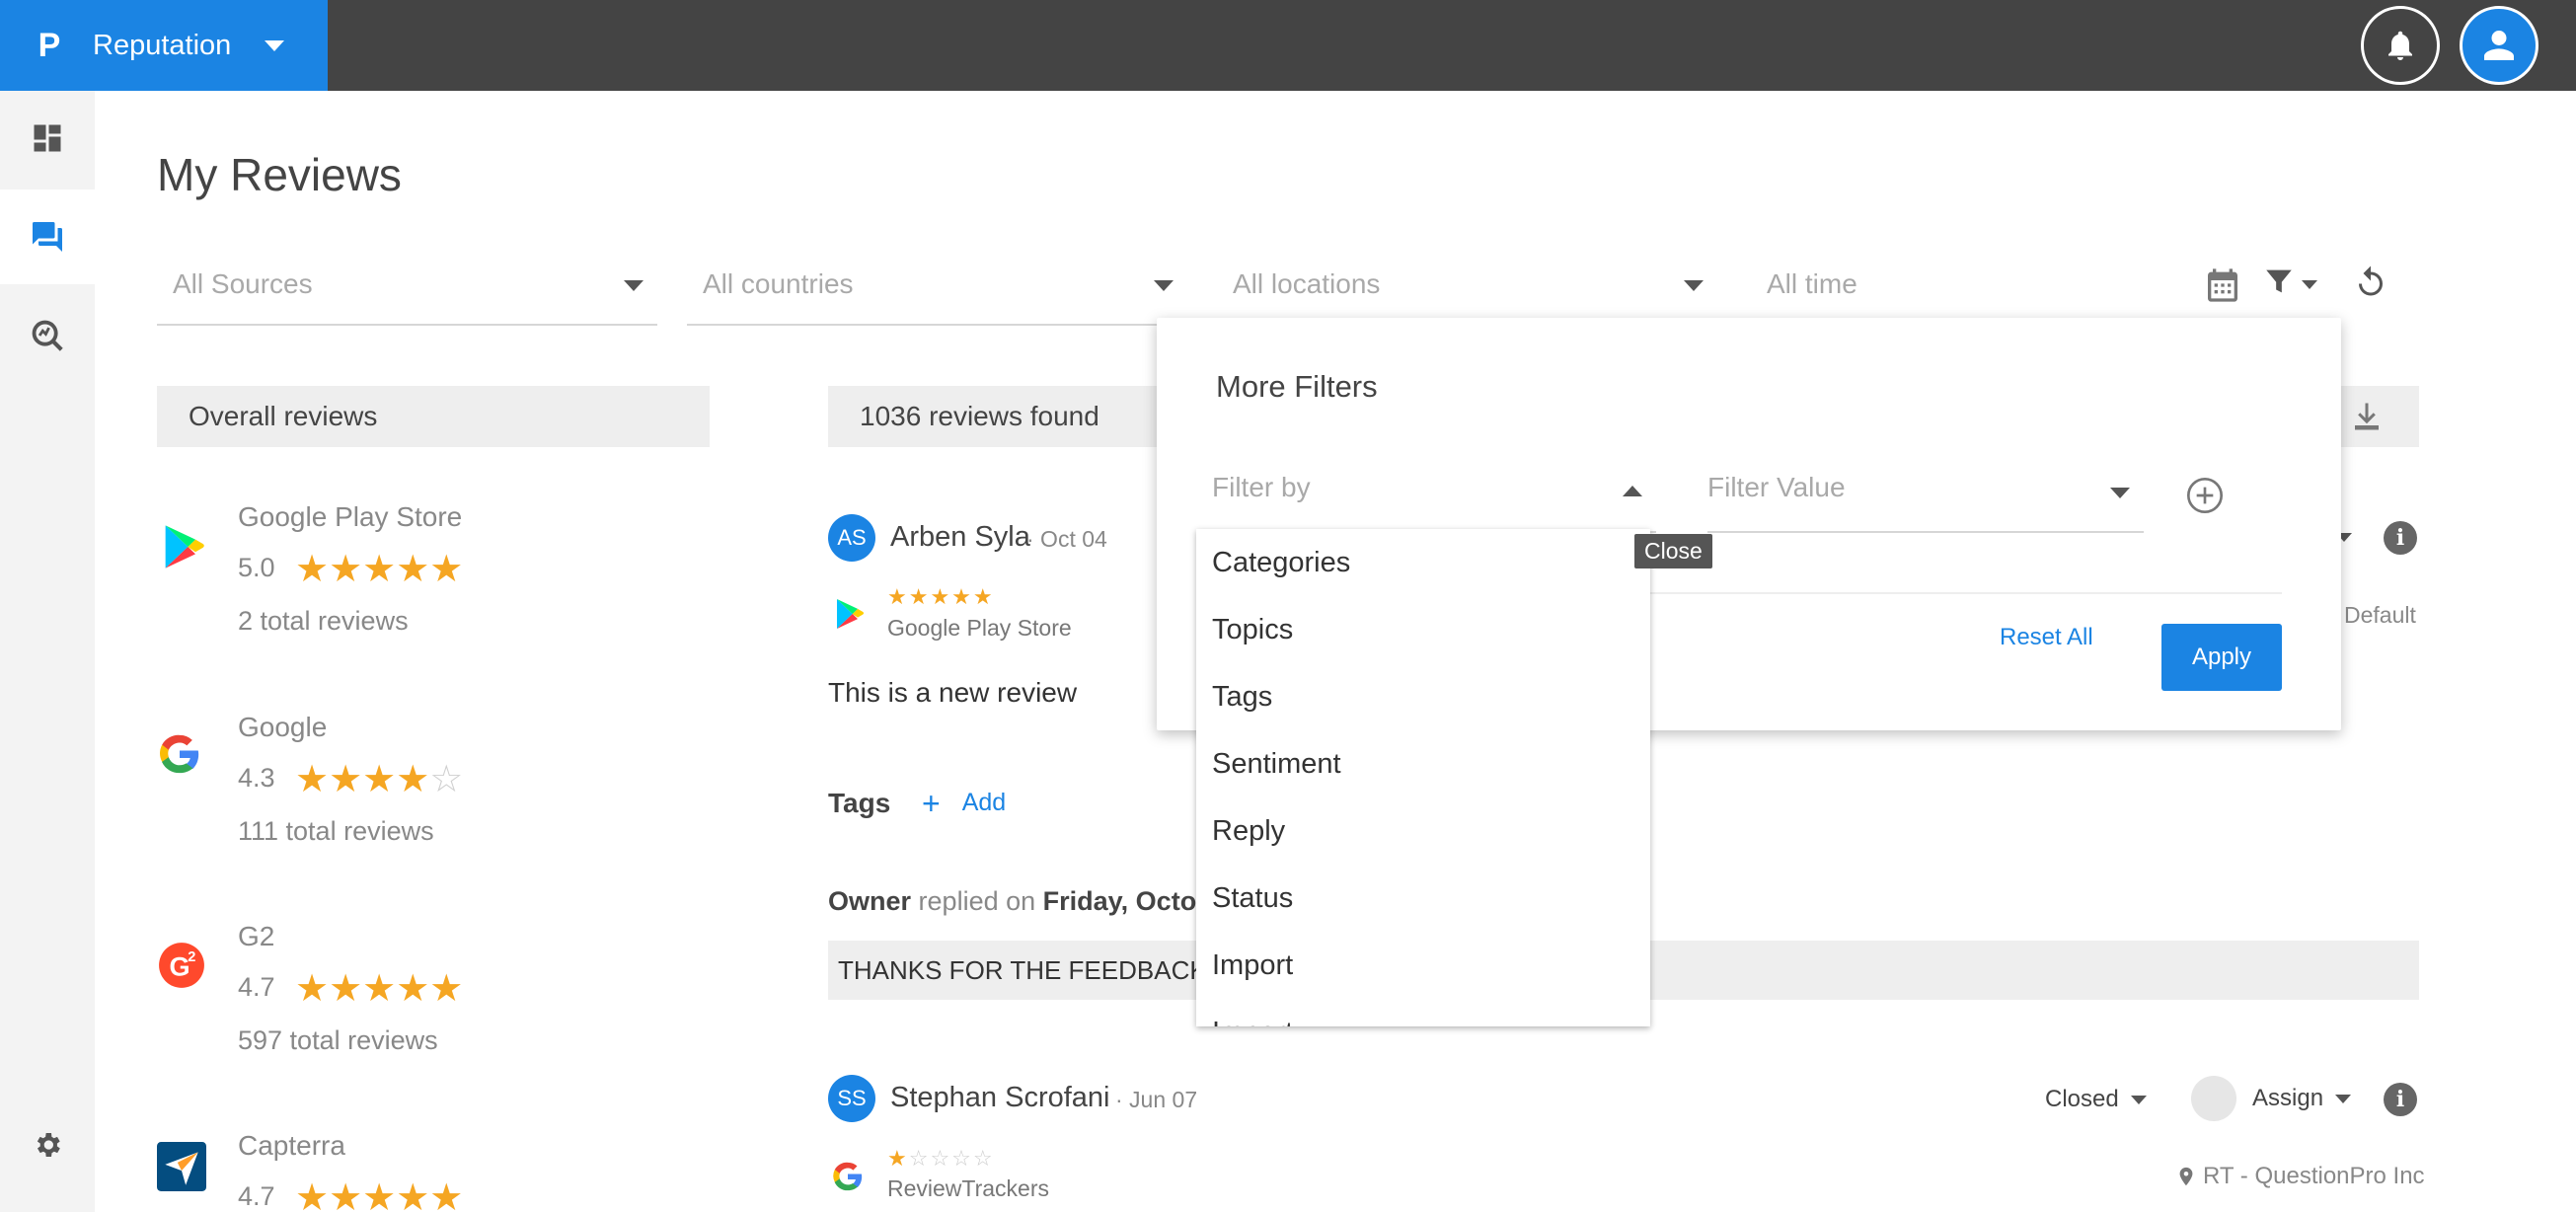  Describe the element at coordinates (1423, 965) in the screenshot. I see `dropdown-option-import: Import` at that location.